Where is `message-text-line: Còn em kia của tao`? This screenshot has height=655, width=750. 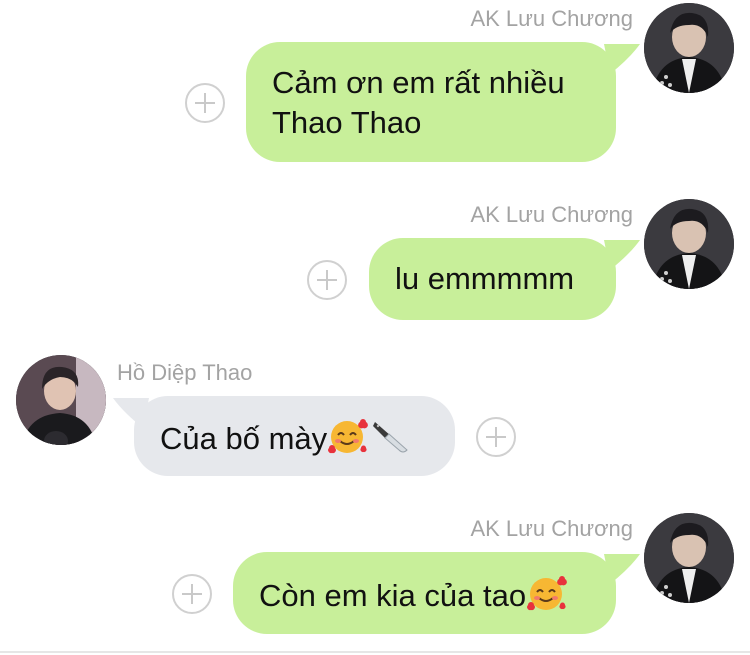
message-text-line: Còn em kia của tao is located at coordinates (437, 598).